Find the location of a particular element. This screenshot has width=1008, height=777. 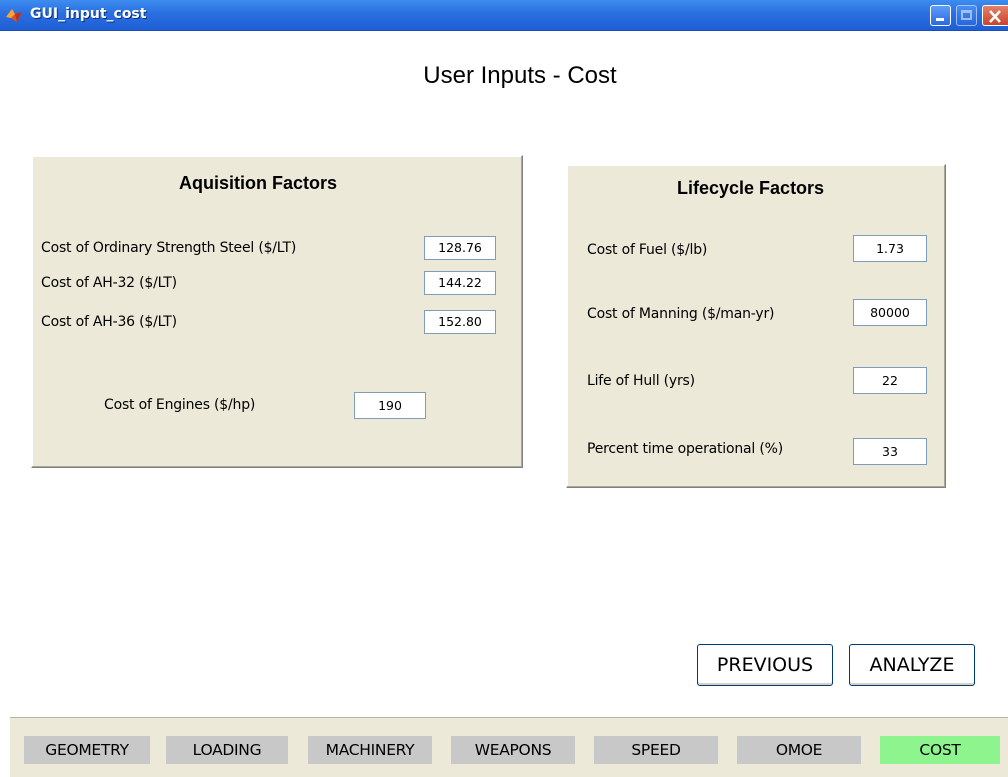

engines-input: 190 is located at coordinates (390, 405).